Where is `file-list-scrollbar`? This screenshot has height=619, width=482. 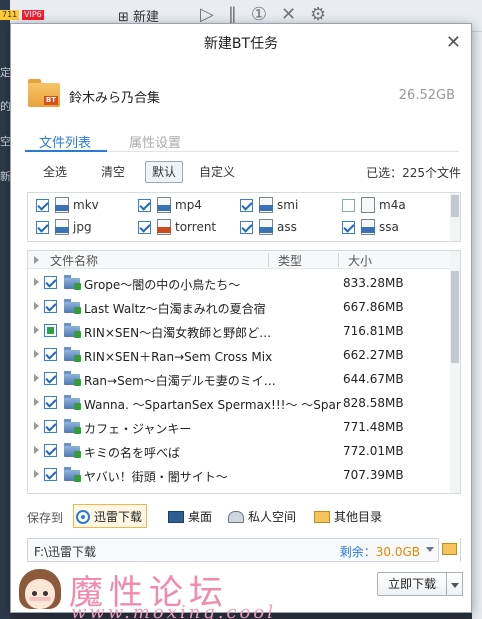 file-list-scrollbar is located at coordinates (455, 372).